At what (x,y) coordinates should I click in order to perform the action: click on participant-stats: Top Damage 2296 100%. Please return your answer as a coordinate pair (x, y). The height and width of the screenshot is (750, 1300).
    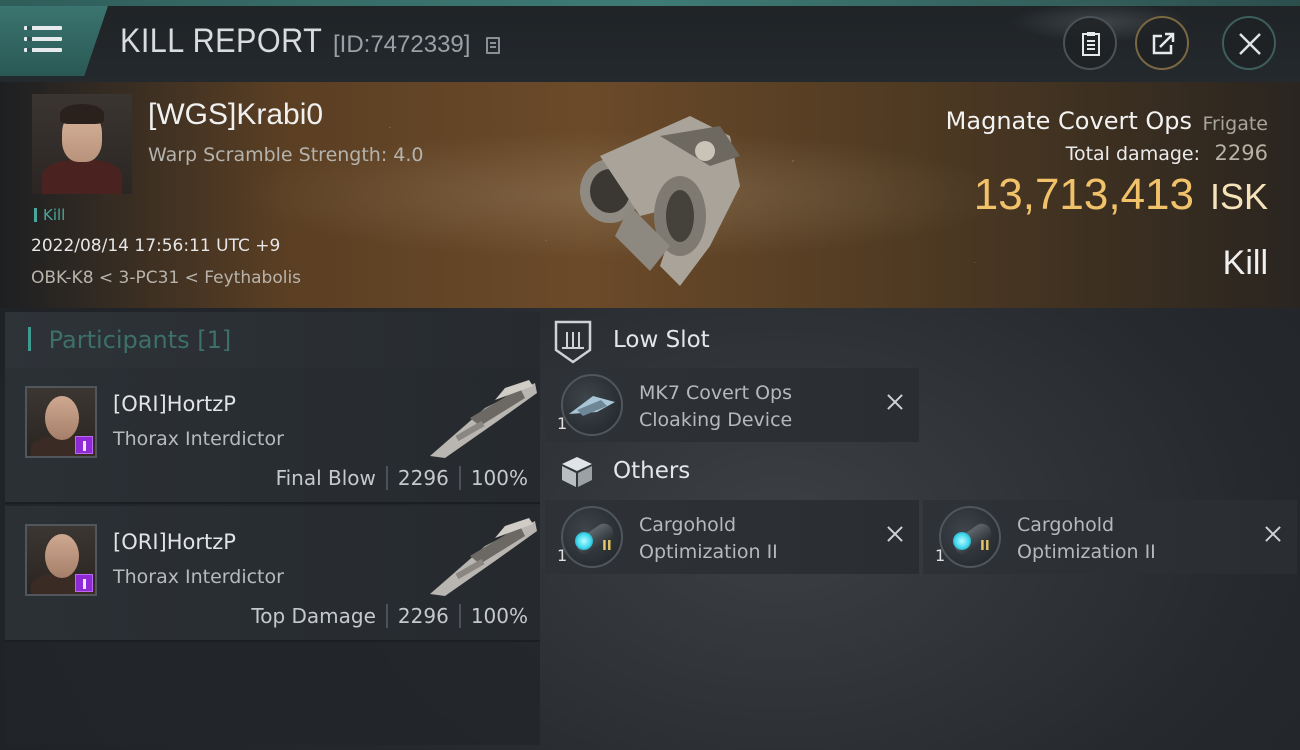
    Looking at the image, I should click on (389, 616).